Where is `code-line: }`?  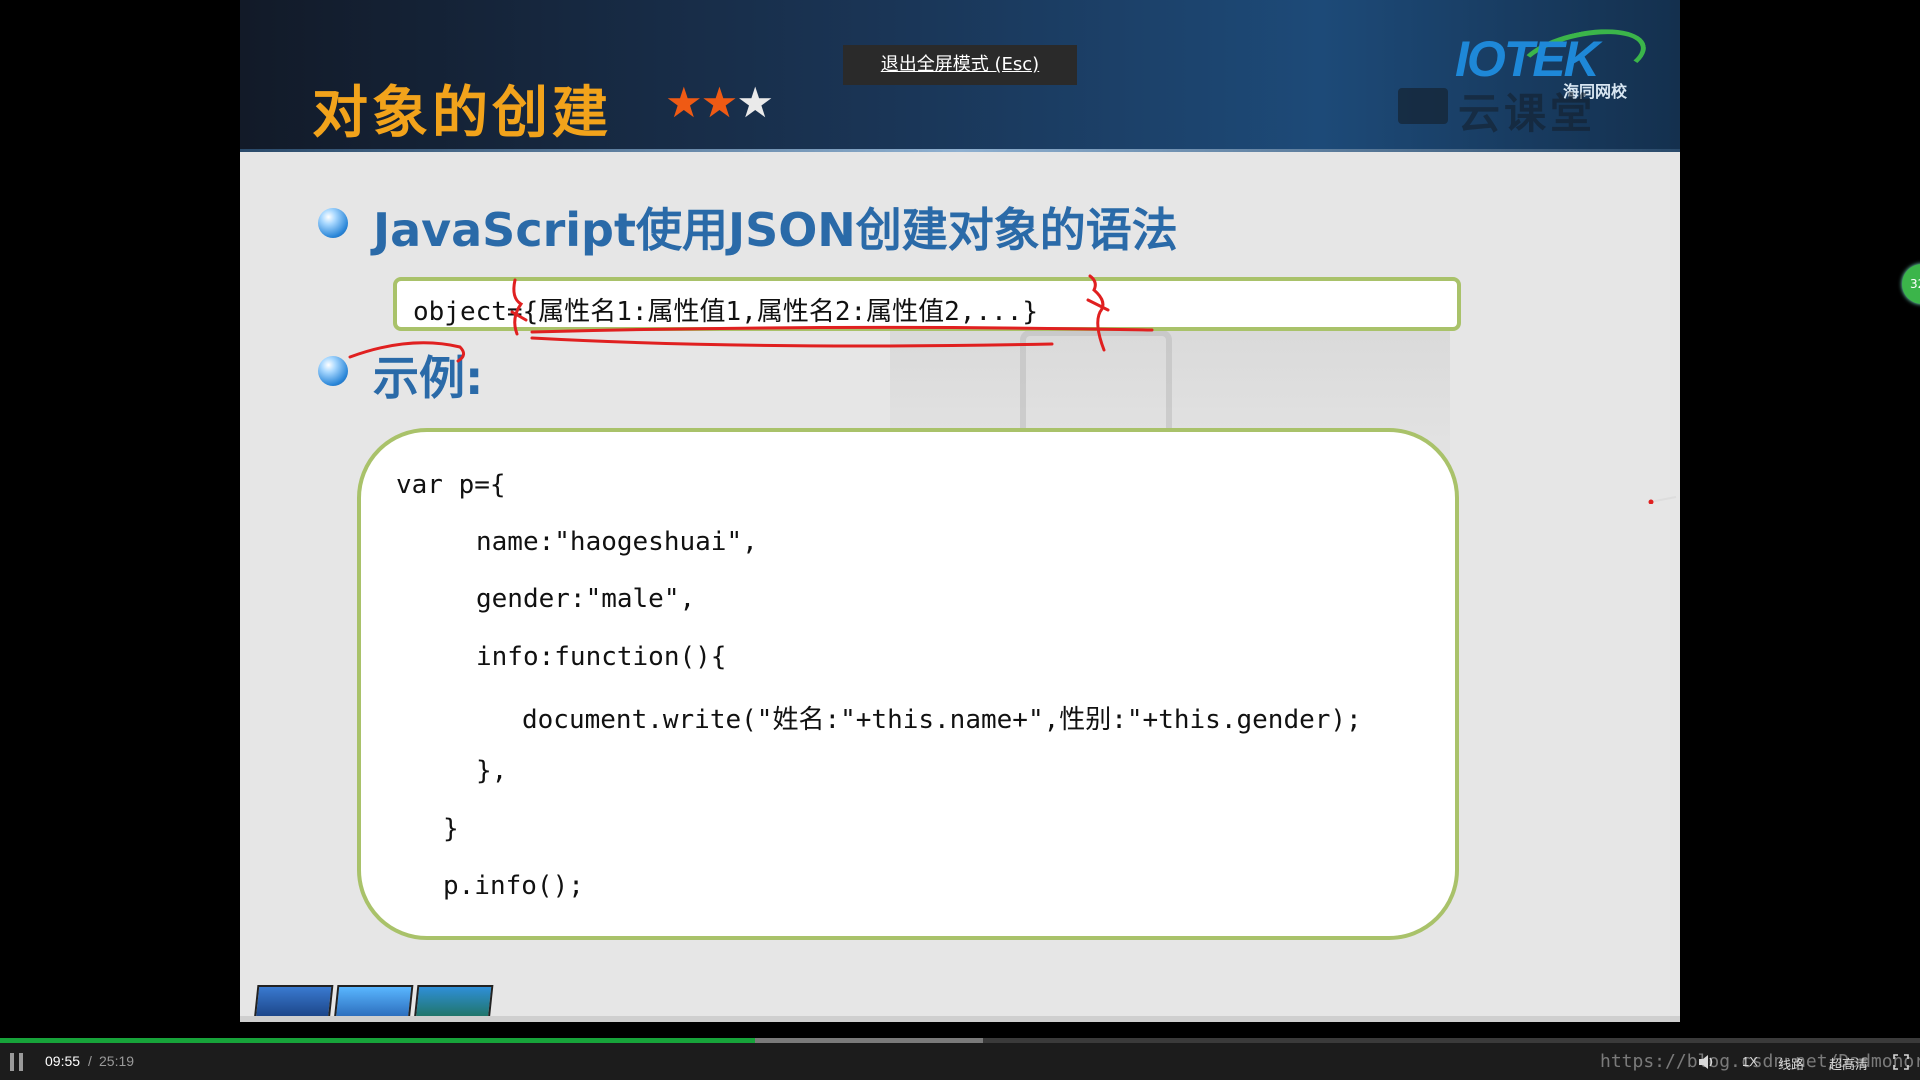 code-line: } is located at coordinates (451, 829).